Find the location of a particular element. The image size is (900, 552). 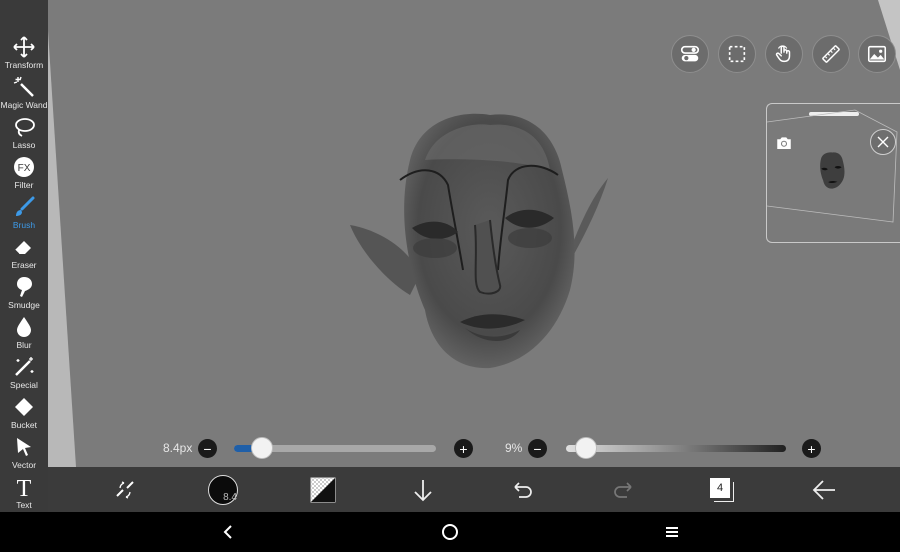

tool-label: Text is located at coordinates (24, 505).